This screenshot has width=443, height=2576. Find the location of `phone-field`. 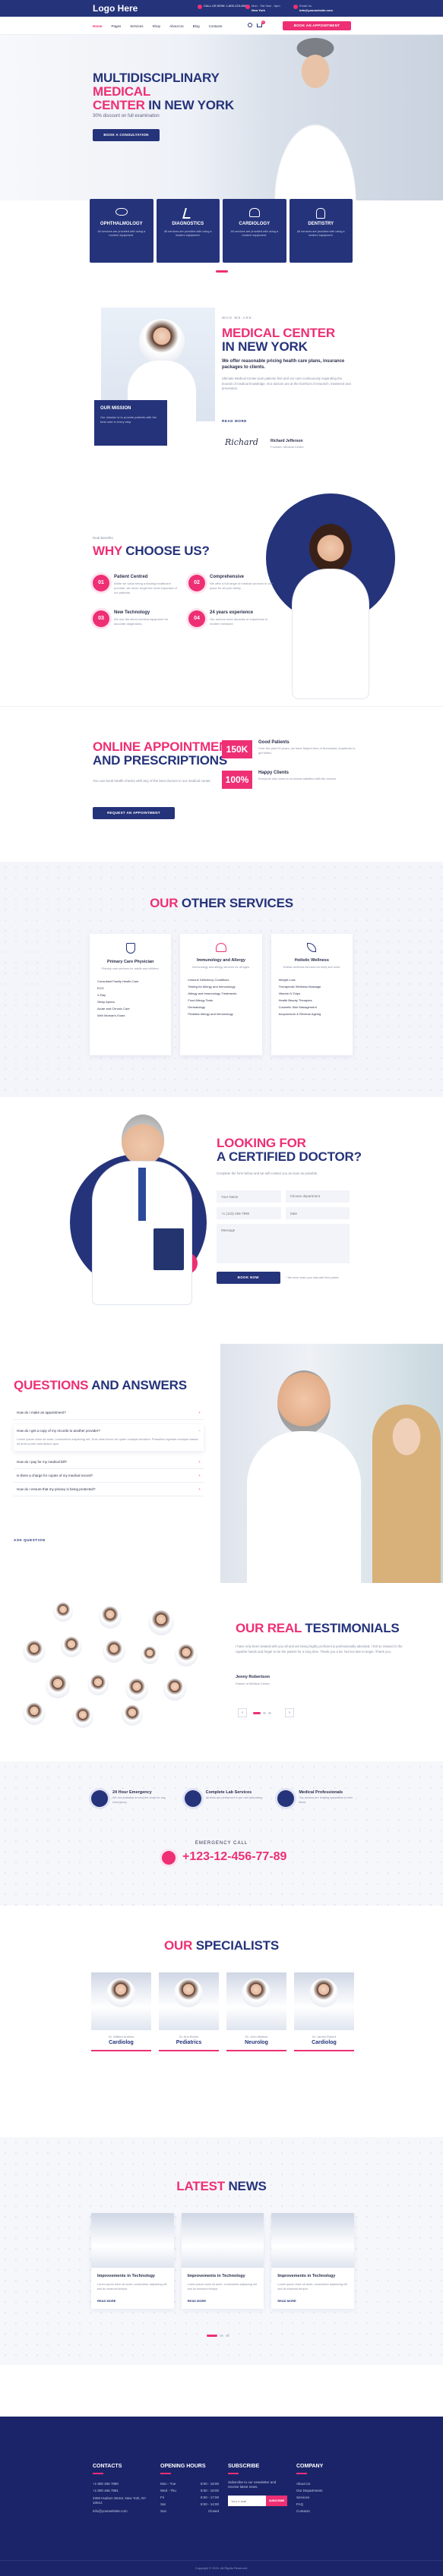

phone-field is located at coordinates (249, 1213).